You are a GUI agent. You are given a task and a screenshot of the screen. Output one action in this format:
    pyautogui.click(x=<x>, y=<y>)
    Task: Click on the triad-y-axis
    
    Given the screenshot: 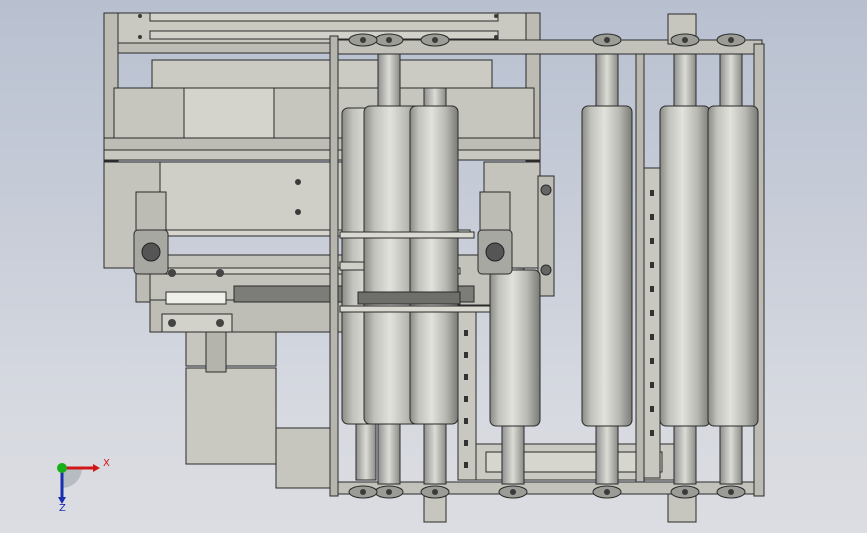 What is the action you would take?
    pyautogui.click(x=62, y=468)
    